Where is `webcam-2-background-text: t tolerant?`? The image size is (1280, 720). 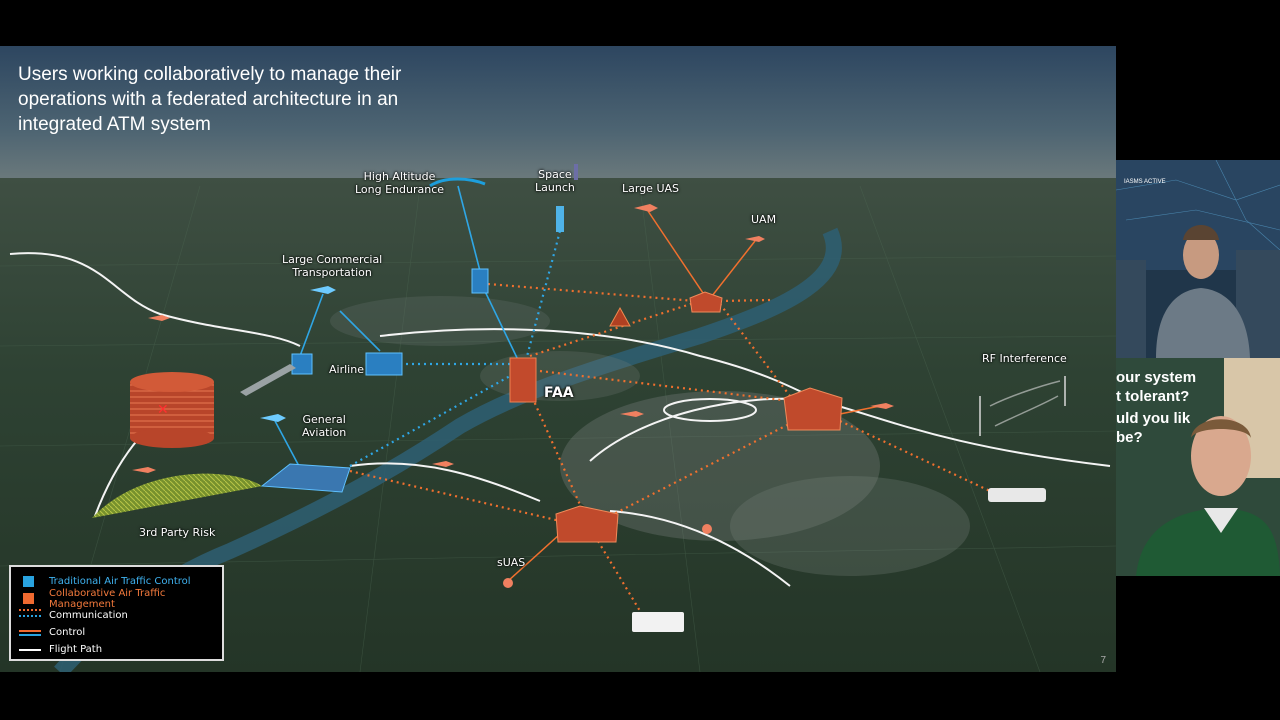 webcam-2-background-text: t tolerant? is located at coordinates (1153, 396).